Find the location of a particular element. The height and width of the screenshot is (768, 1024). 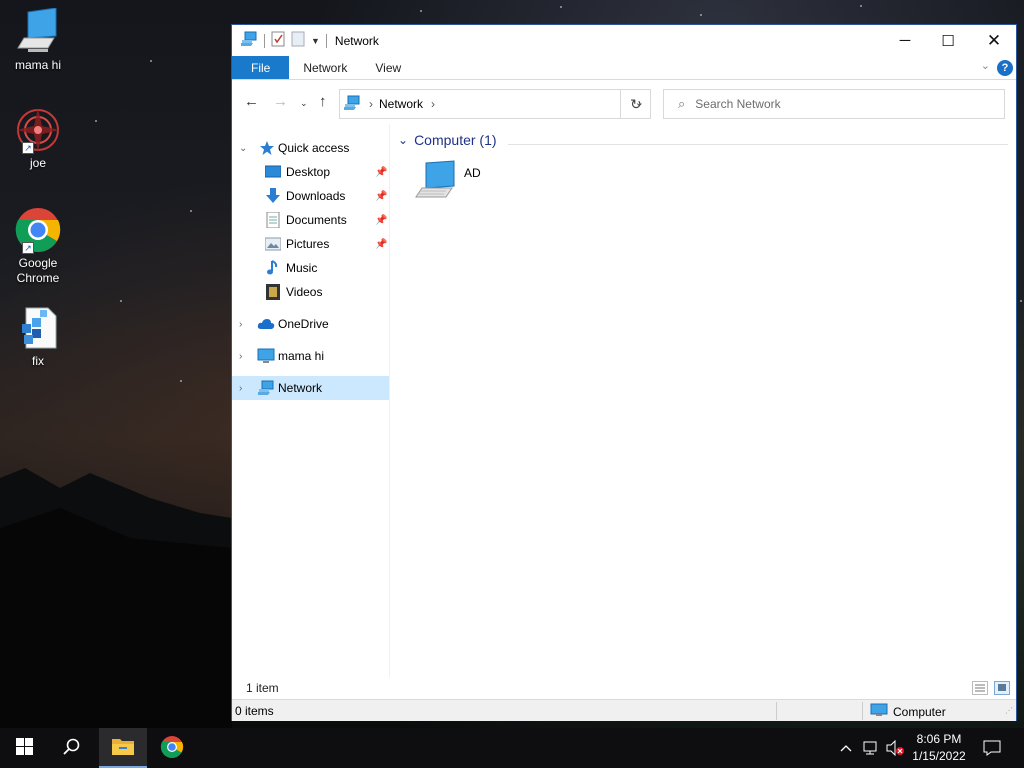

back-arrow-icon: ← is located at coordinates (251, 101).